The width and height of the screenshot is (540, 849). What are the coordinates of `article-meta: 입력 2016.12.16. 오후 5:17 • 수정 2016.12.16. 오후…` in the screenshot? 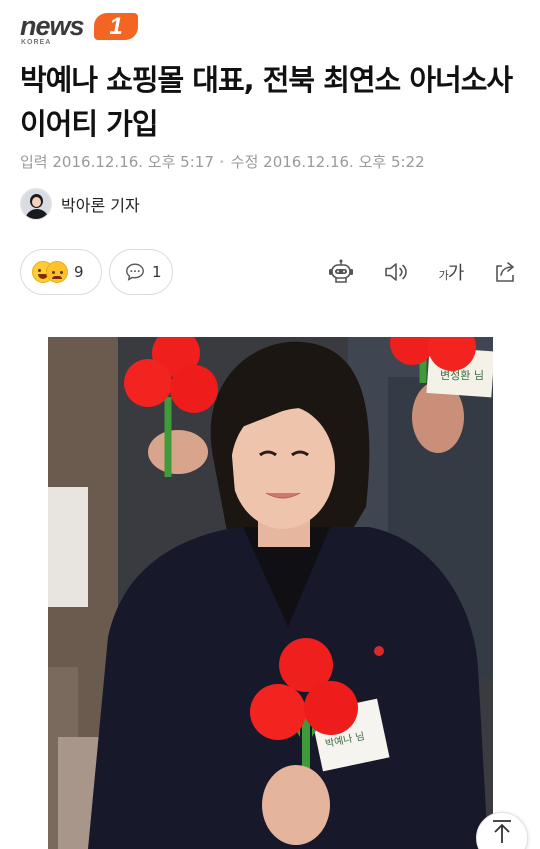 It's located at (222, 162).